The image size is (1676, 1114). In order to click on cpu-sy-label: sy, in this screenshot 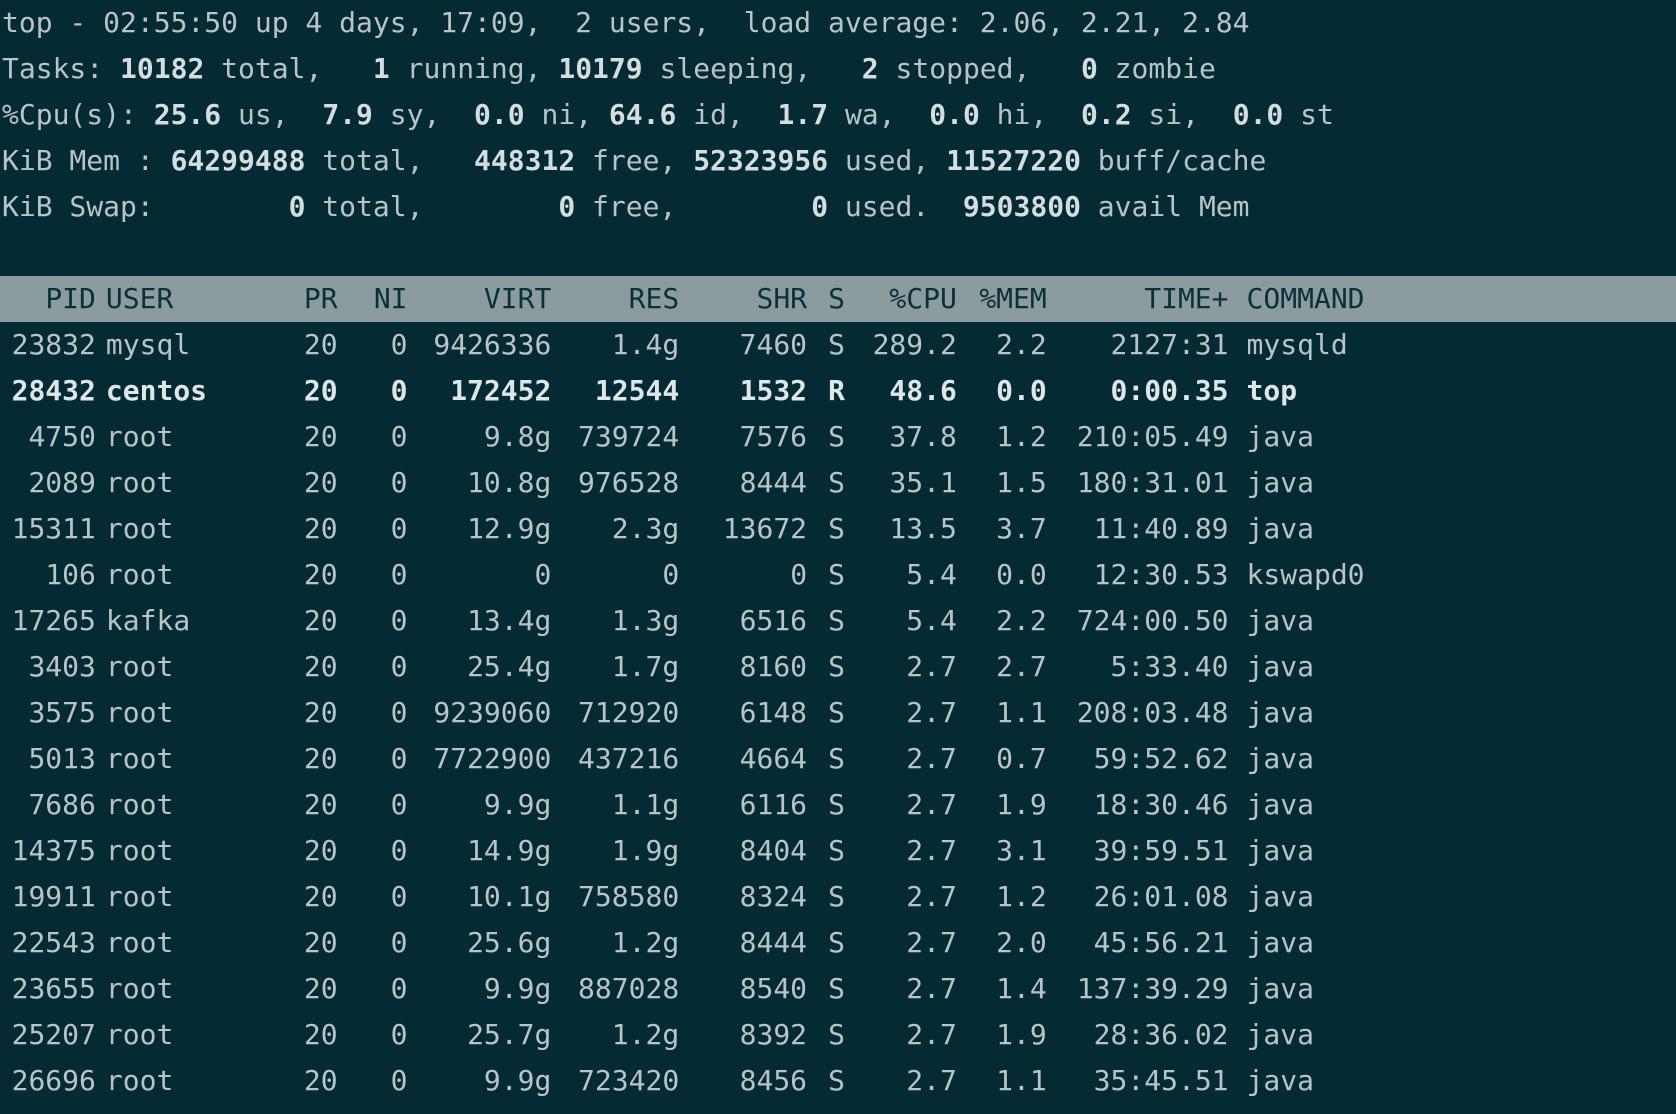, I will do `click(406, 114)`.